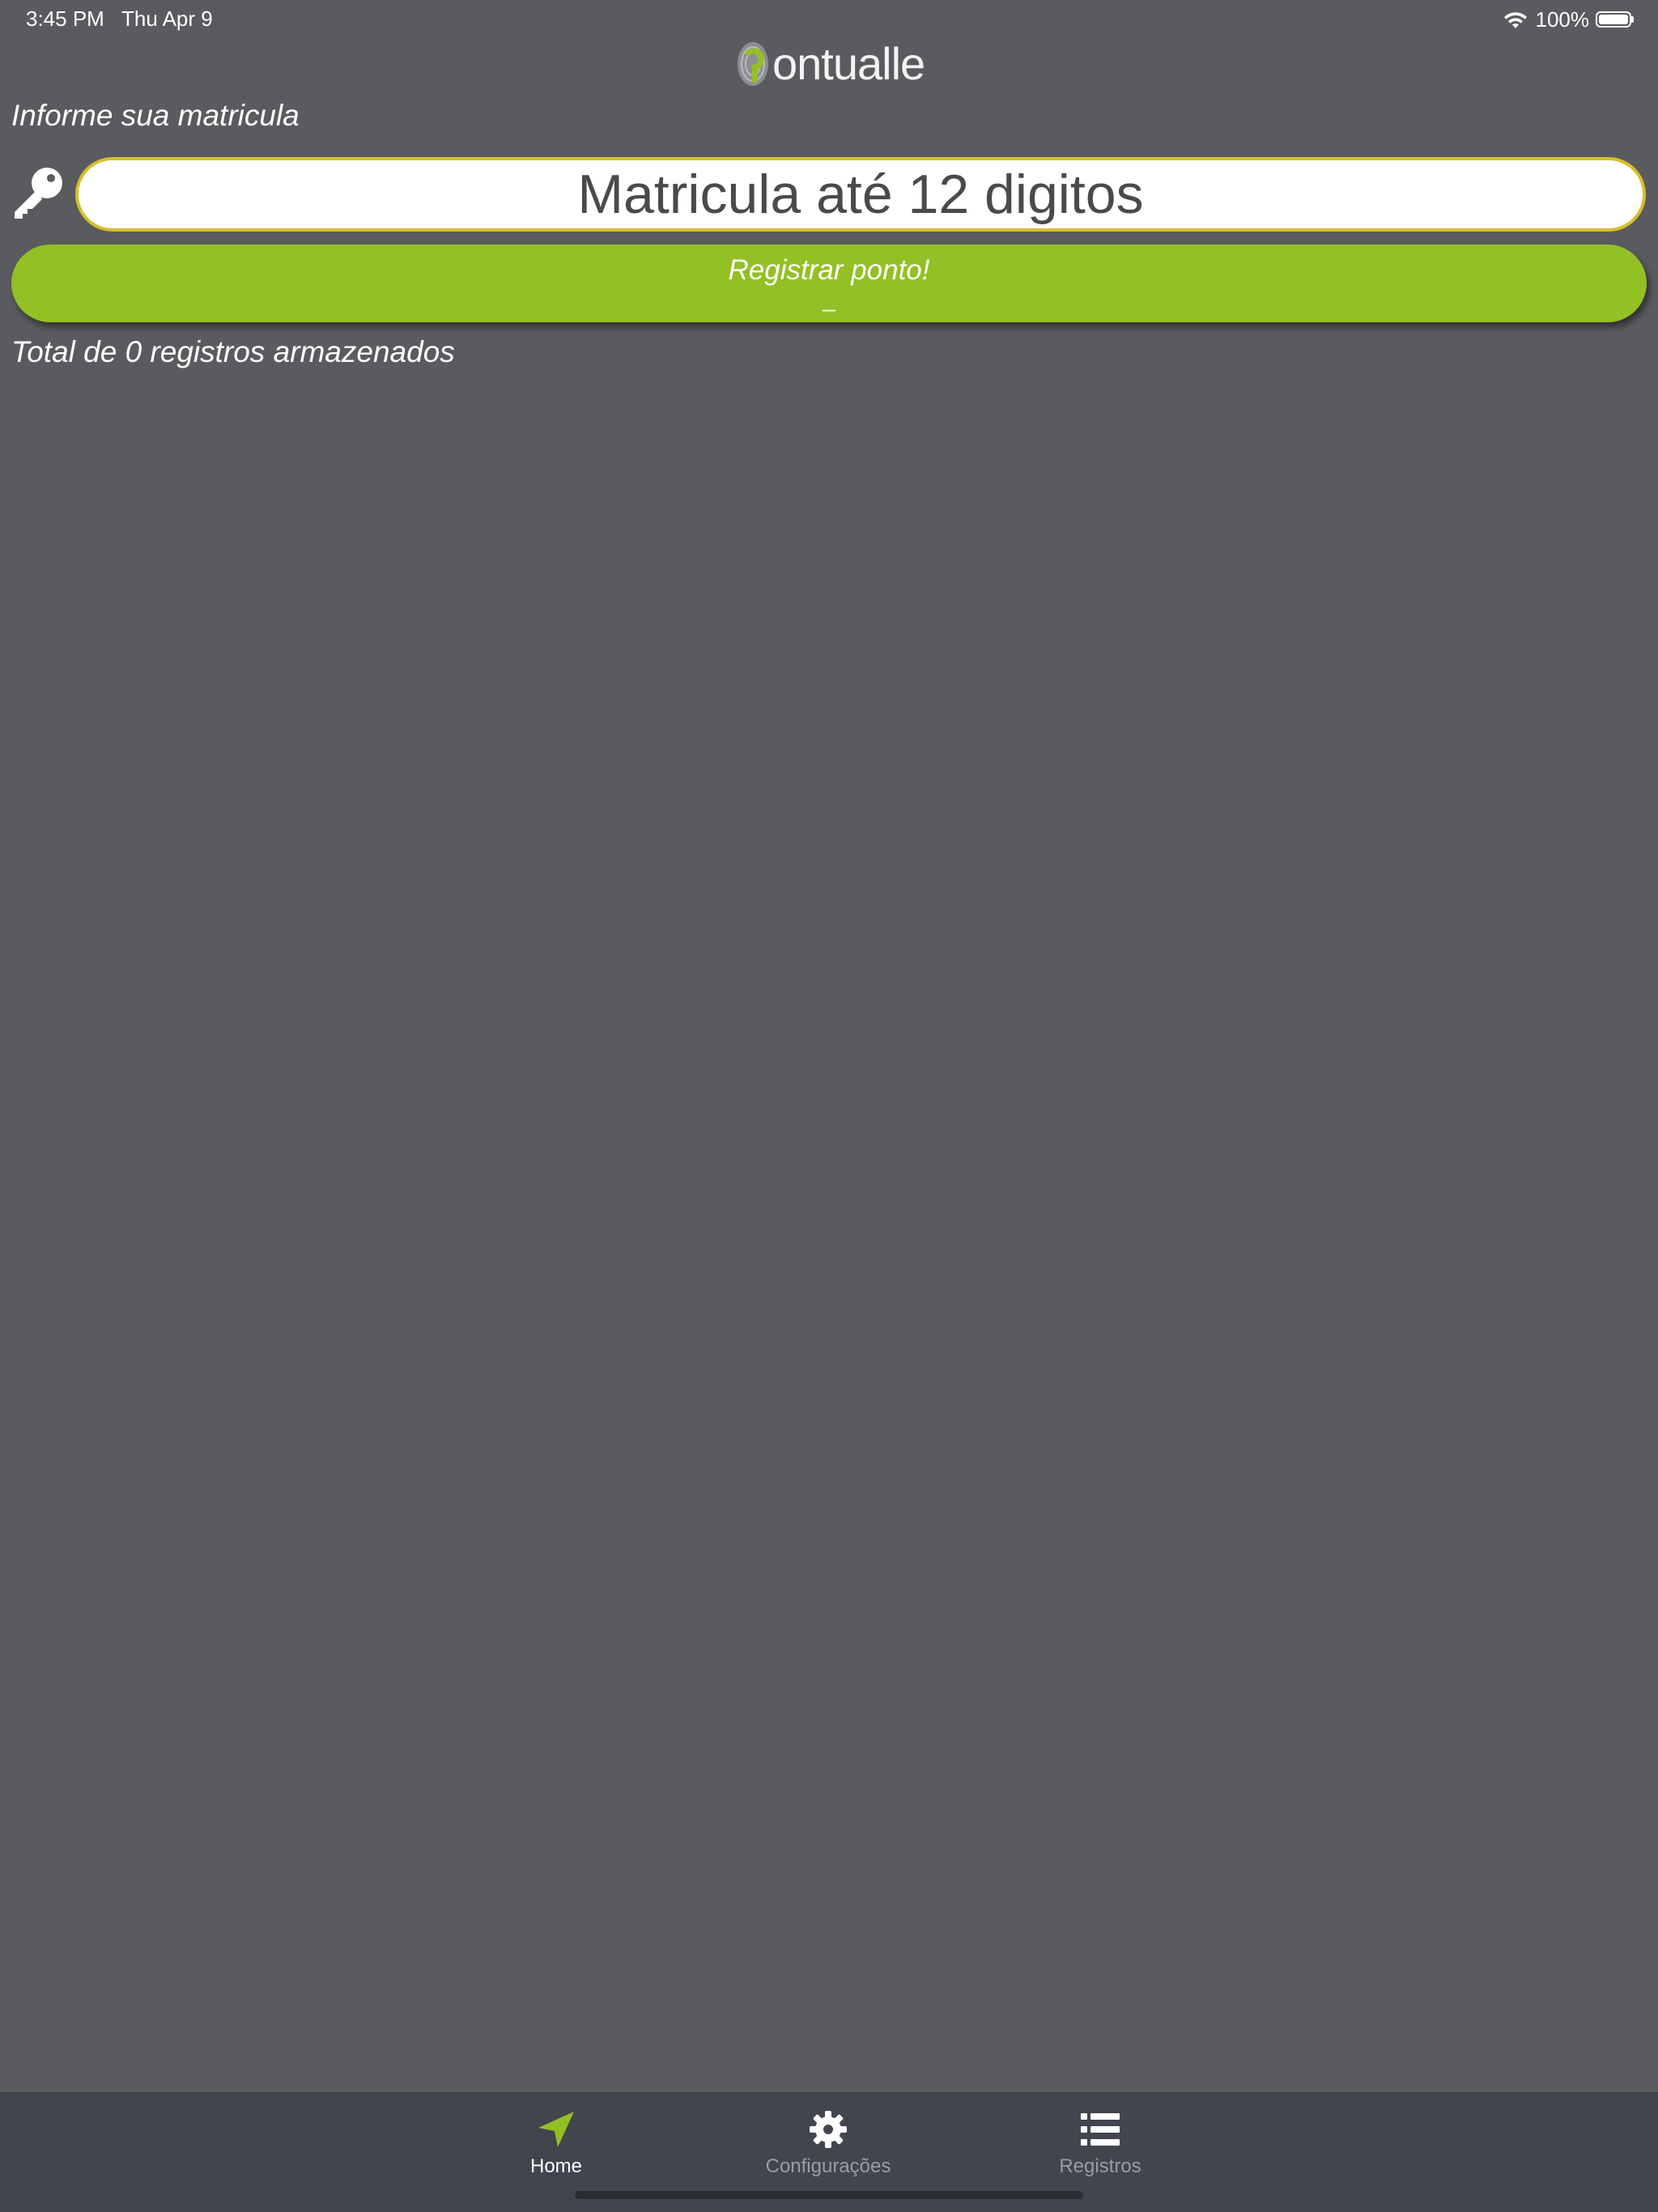 Image resolution: width=1658 pixels, height=2212 pixels. What do you see at coordinates (556, 2130) in the screenshot?
I see `navigation-arrow-icon` at bounding box center [556, 2130].